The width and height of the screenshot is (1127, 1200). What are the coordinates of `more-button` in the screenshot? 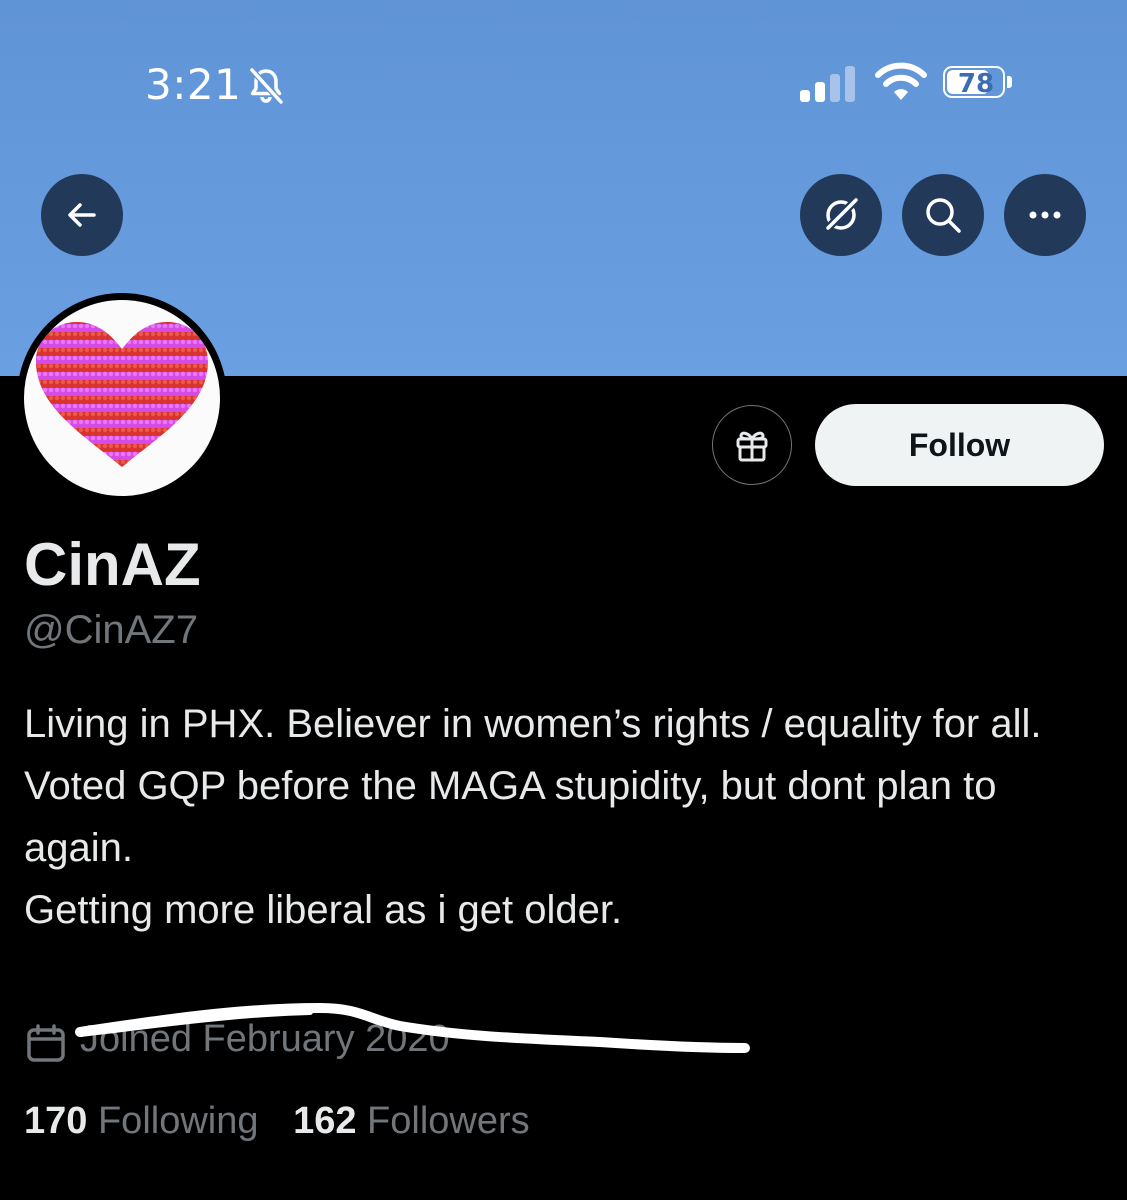 It's located at (1045, 215).